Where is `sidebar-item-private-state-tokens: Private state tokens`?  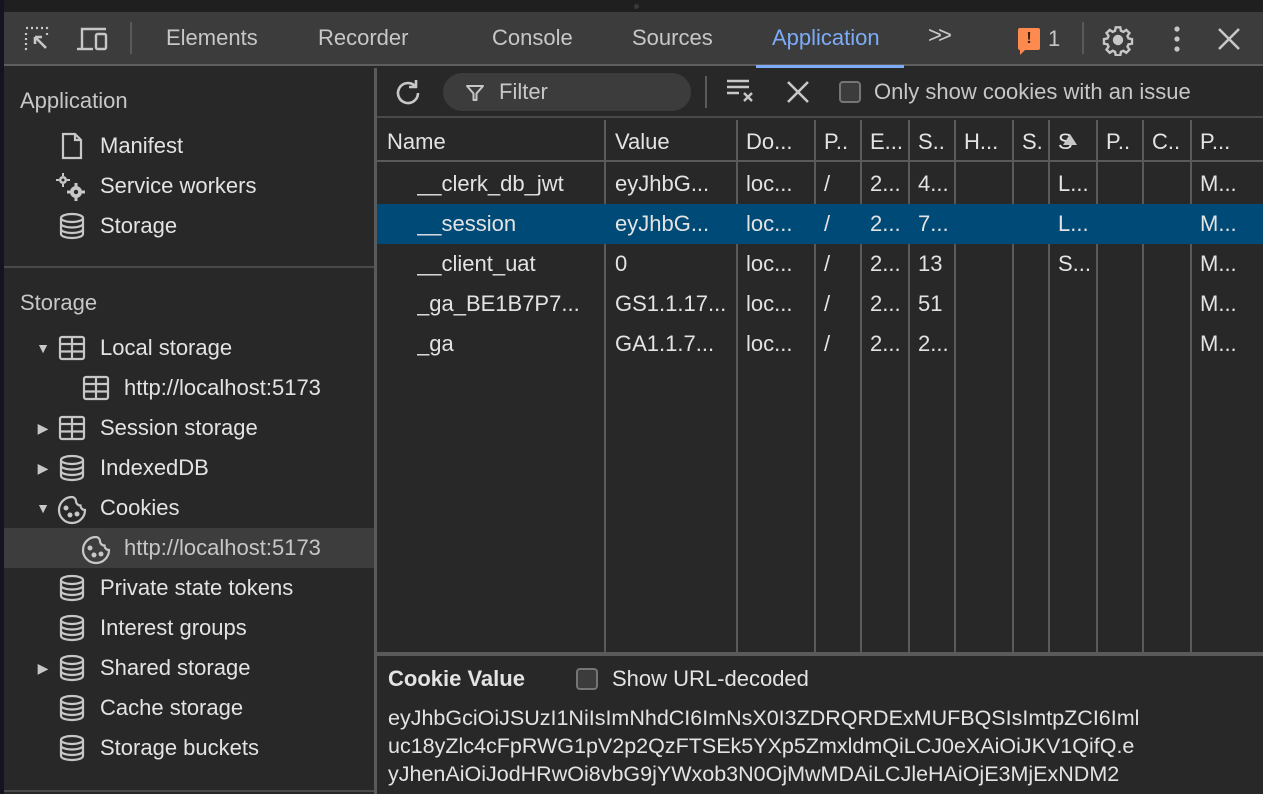 sidebar-item-private-state-tokens: Private state tokens is located at coordinates (189, 588).